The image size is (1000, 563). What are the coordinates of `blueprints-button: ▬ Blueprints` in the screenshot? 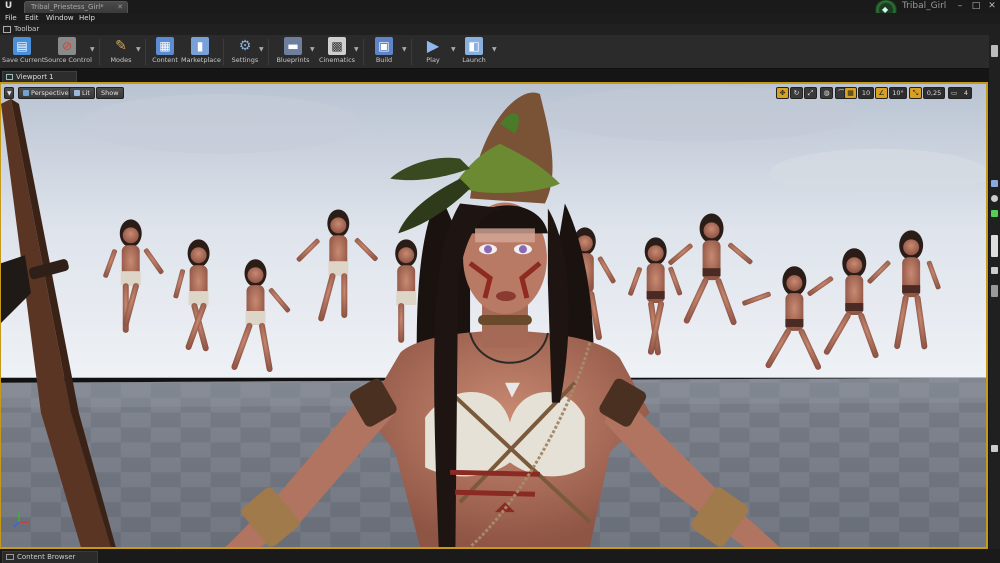 It's located at (293, 52).